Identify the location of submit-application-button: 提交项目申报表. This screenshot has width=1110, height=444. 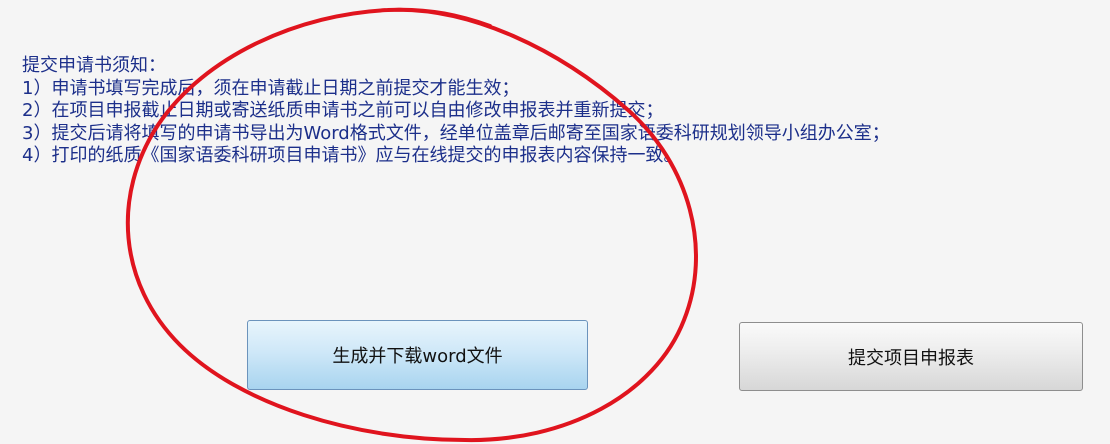
(911, 356).